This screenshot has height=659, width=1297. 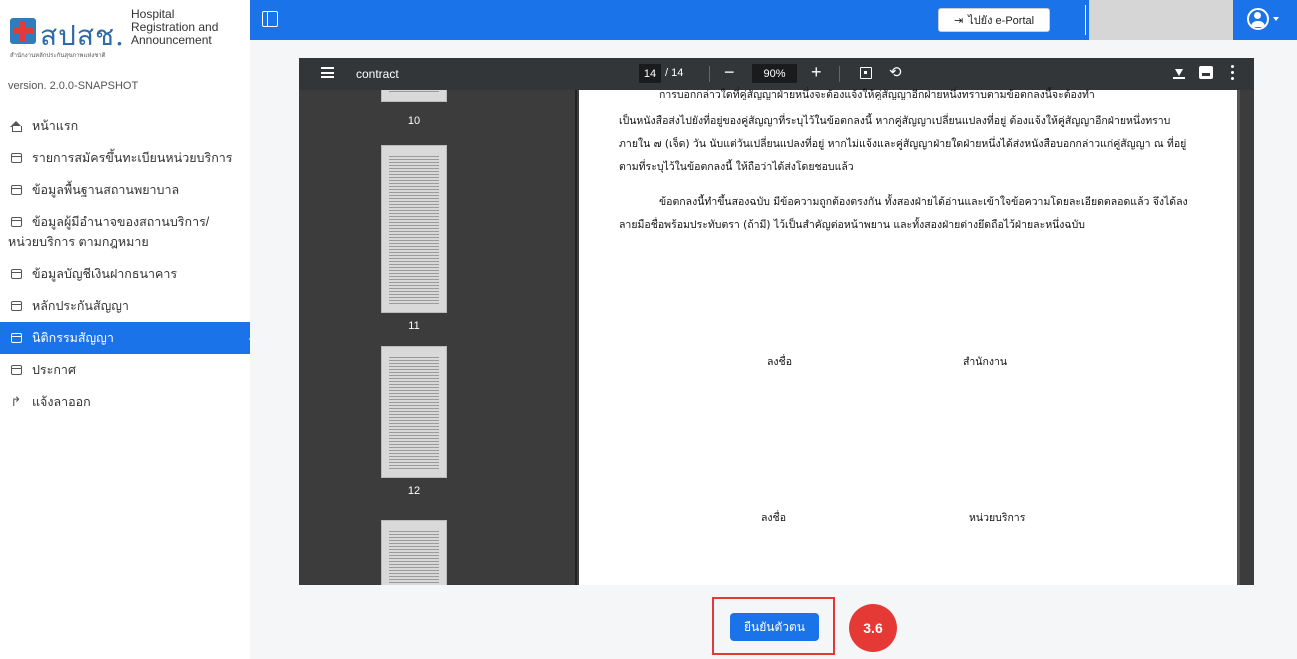 What do you see at coordinates (1276, 19) in the screenshot?
I see `chevron-down-icon` at bounding box center [1276, 19].